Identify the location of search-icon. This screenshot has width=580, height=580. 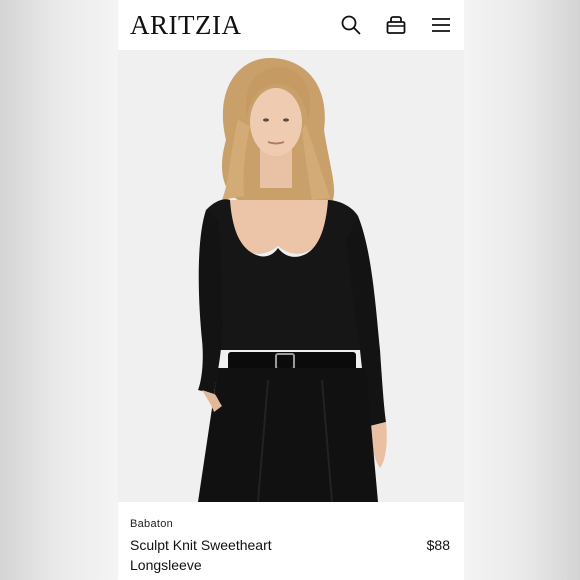
(351, 25).